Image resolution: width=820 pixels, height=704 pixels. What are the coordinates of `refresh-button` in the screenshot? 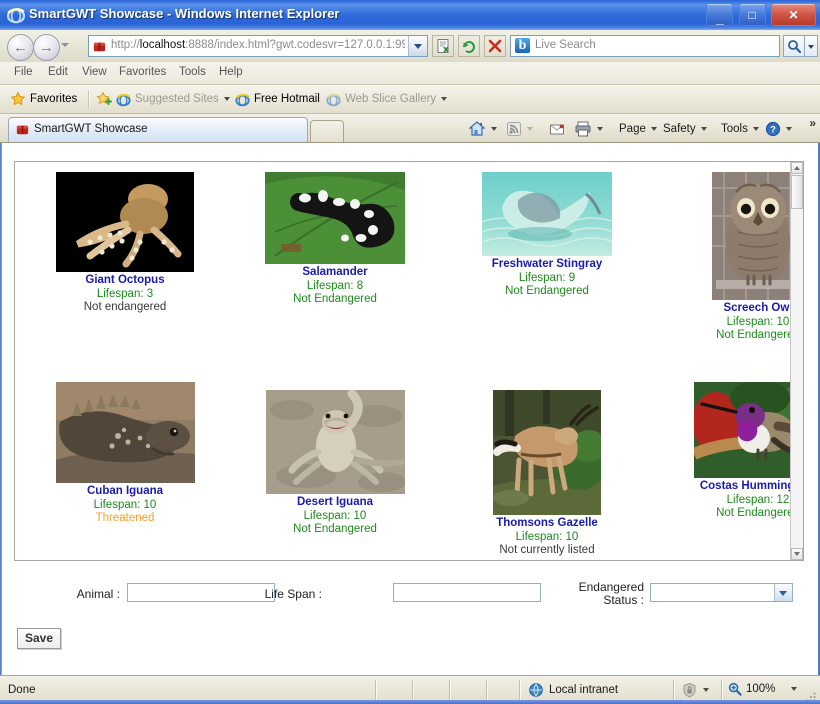 It's located at (469, 46).